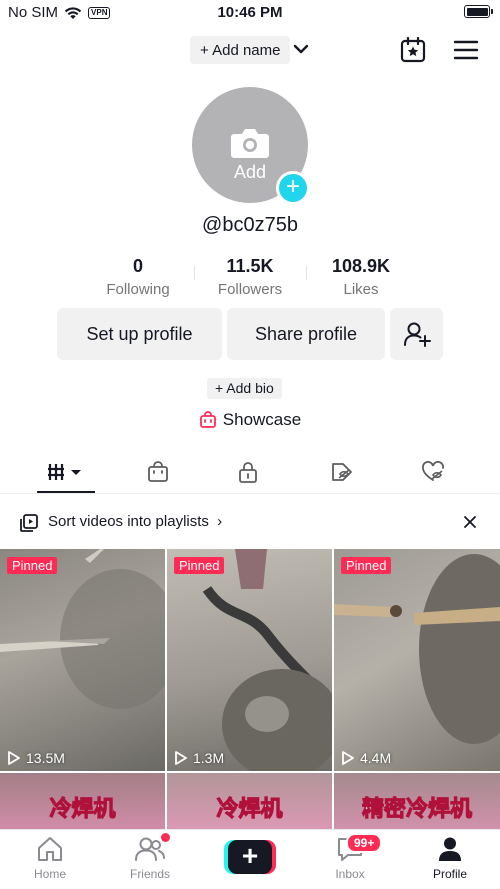 The height and width of the screenshot is (889, 500). I want to click on view-count: 13.5M, so click(36, 758).